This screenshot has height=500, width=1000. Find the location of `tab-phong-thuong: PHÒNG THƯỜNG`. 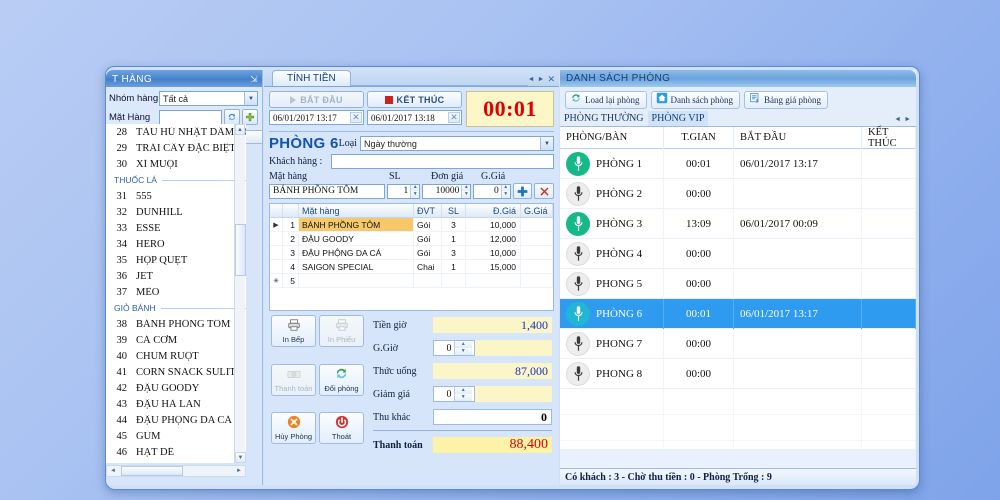

tab-phong-thuong: PHÒNG THƯỜNG is located at coordinates (604, 118).